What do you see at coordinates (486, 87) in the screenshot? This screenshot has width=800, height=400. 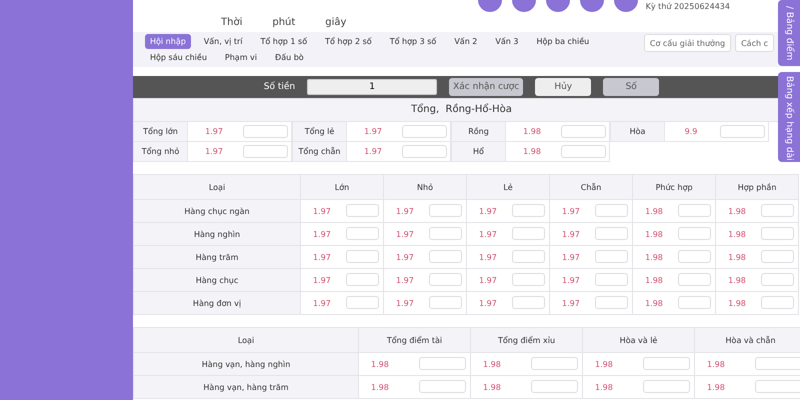 I see `bet-bar-button: Xác nhận cược` at bounding box center [486, 87].